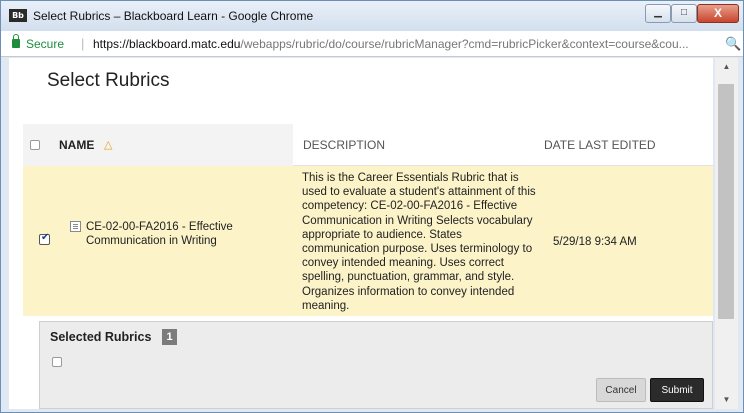  I want to click on name-column-label: NAME, so click(76, 145).